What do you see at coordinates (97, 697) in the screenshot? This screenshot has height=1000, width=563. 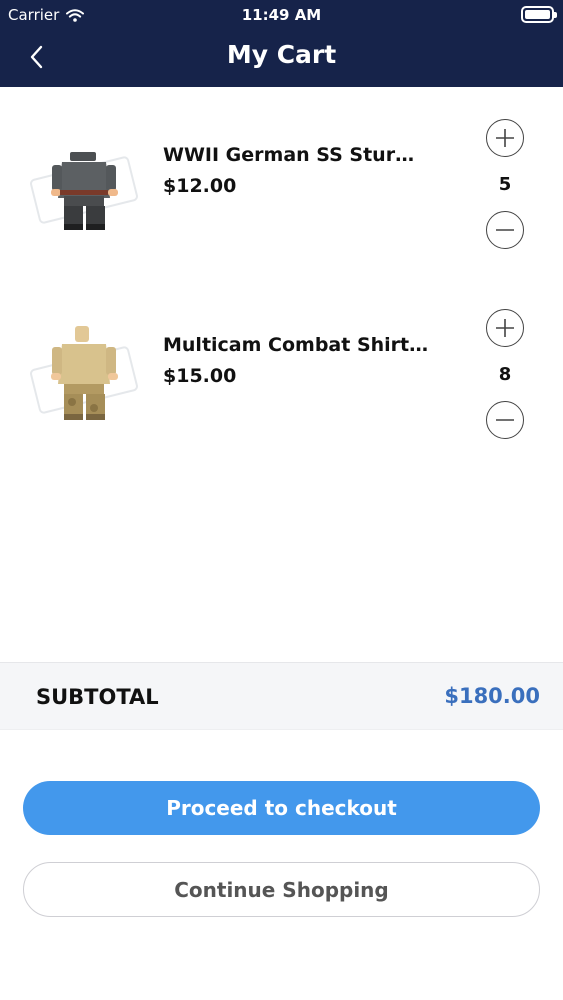 I see `subtotal-label: SUBTOTAL` at bounding box center [97, 697].